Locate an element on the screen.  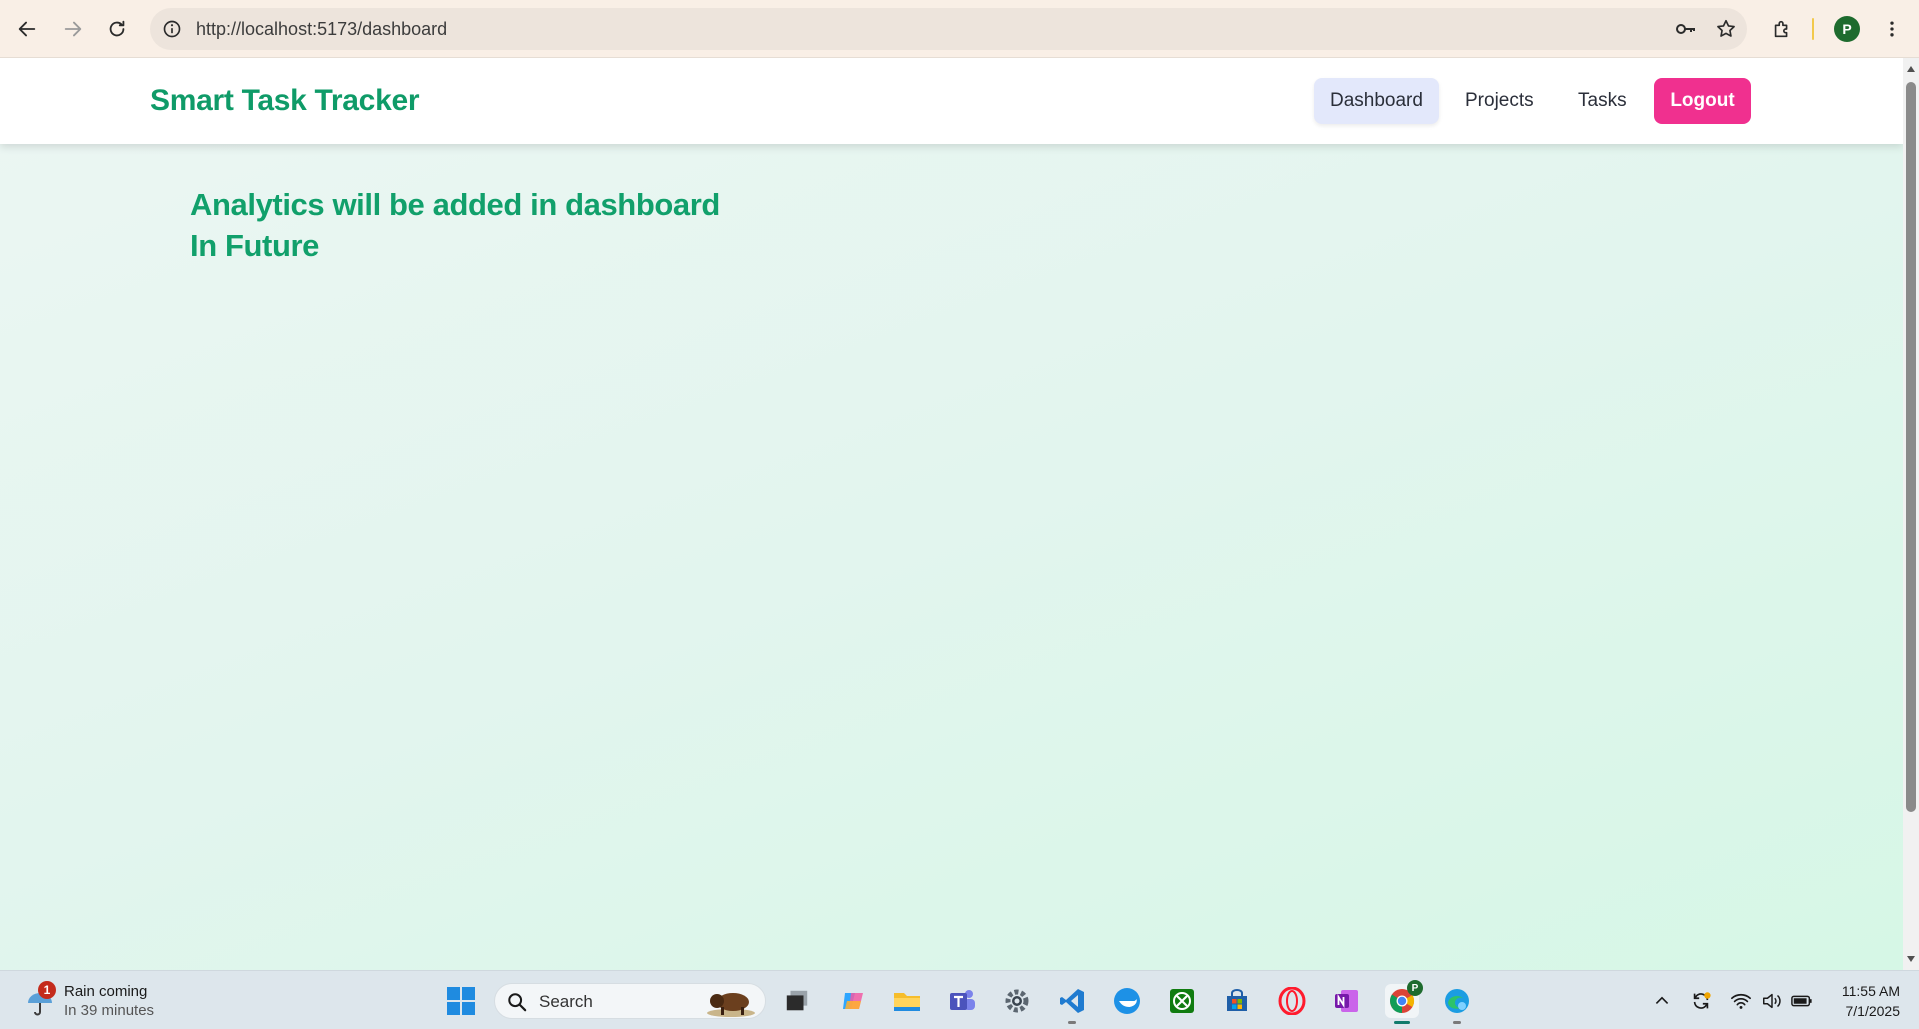
scroll-up-arrow-icon is located at coordinates (1911, 69).